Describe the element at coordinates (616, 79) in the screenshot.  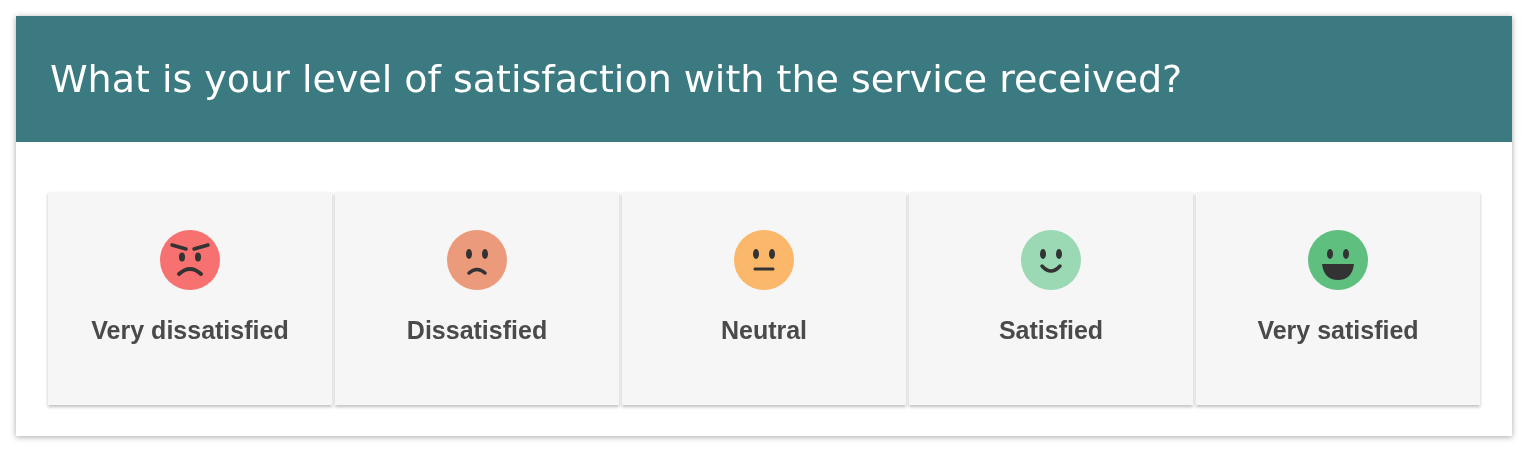
I see `question-title: What is your level of satisfaction with the service received?` at that location.